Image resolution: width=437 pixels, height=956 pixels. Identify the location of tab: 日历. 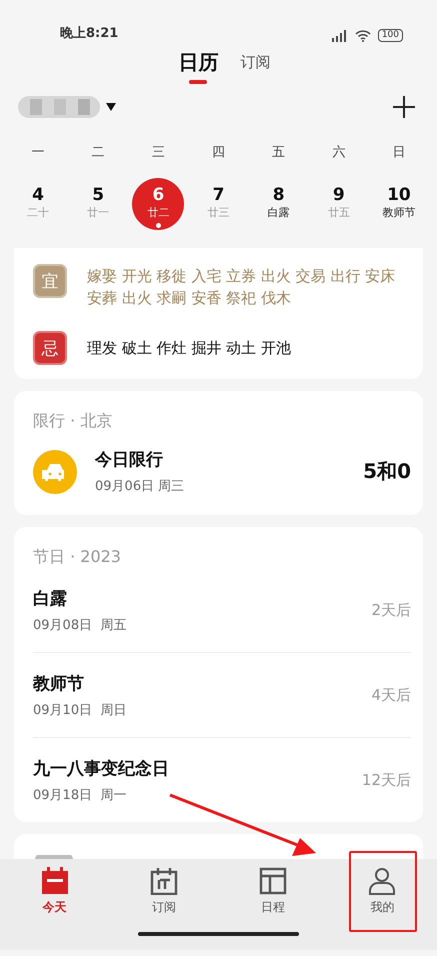
(192, 66).